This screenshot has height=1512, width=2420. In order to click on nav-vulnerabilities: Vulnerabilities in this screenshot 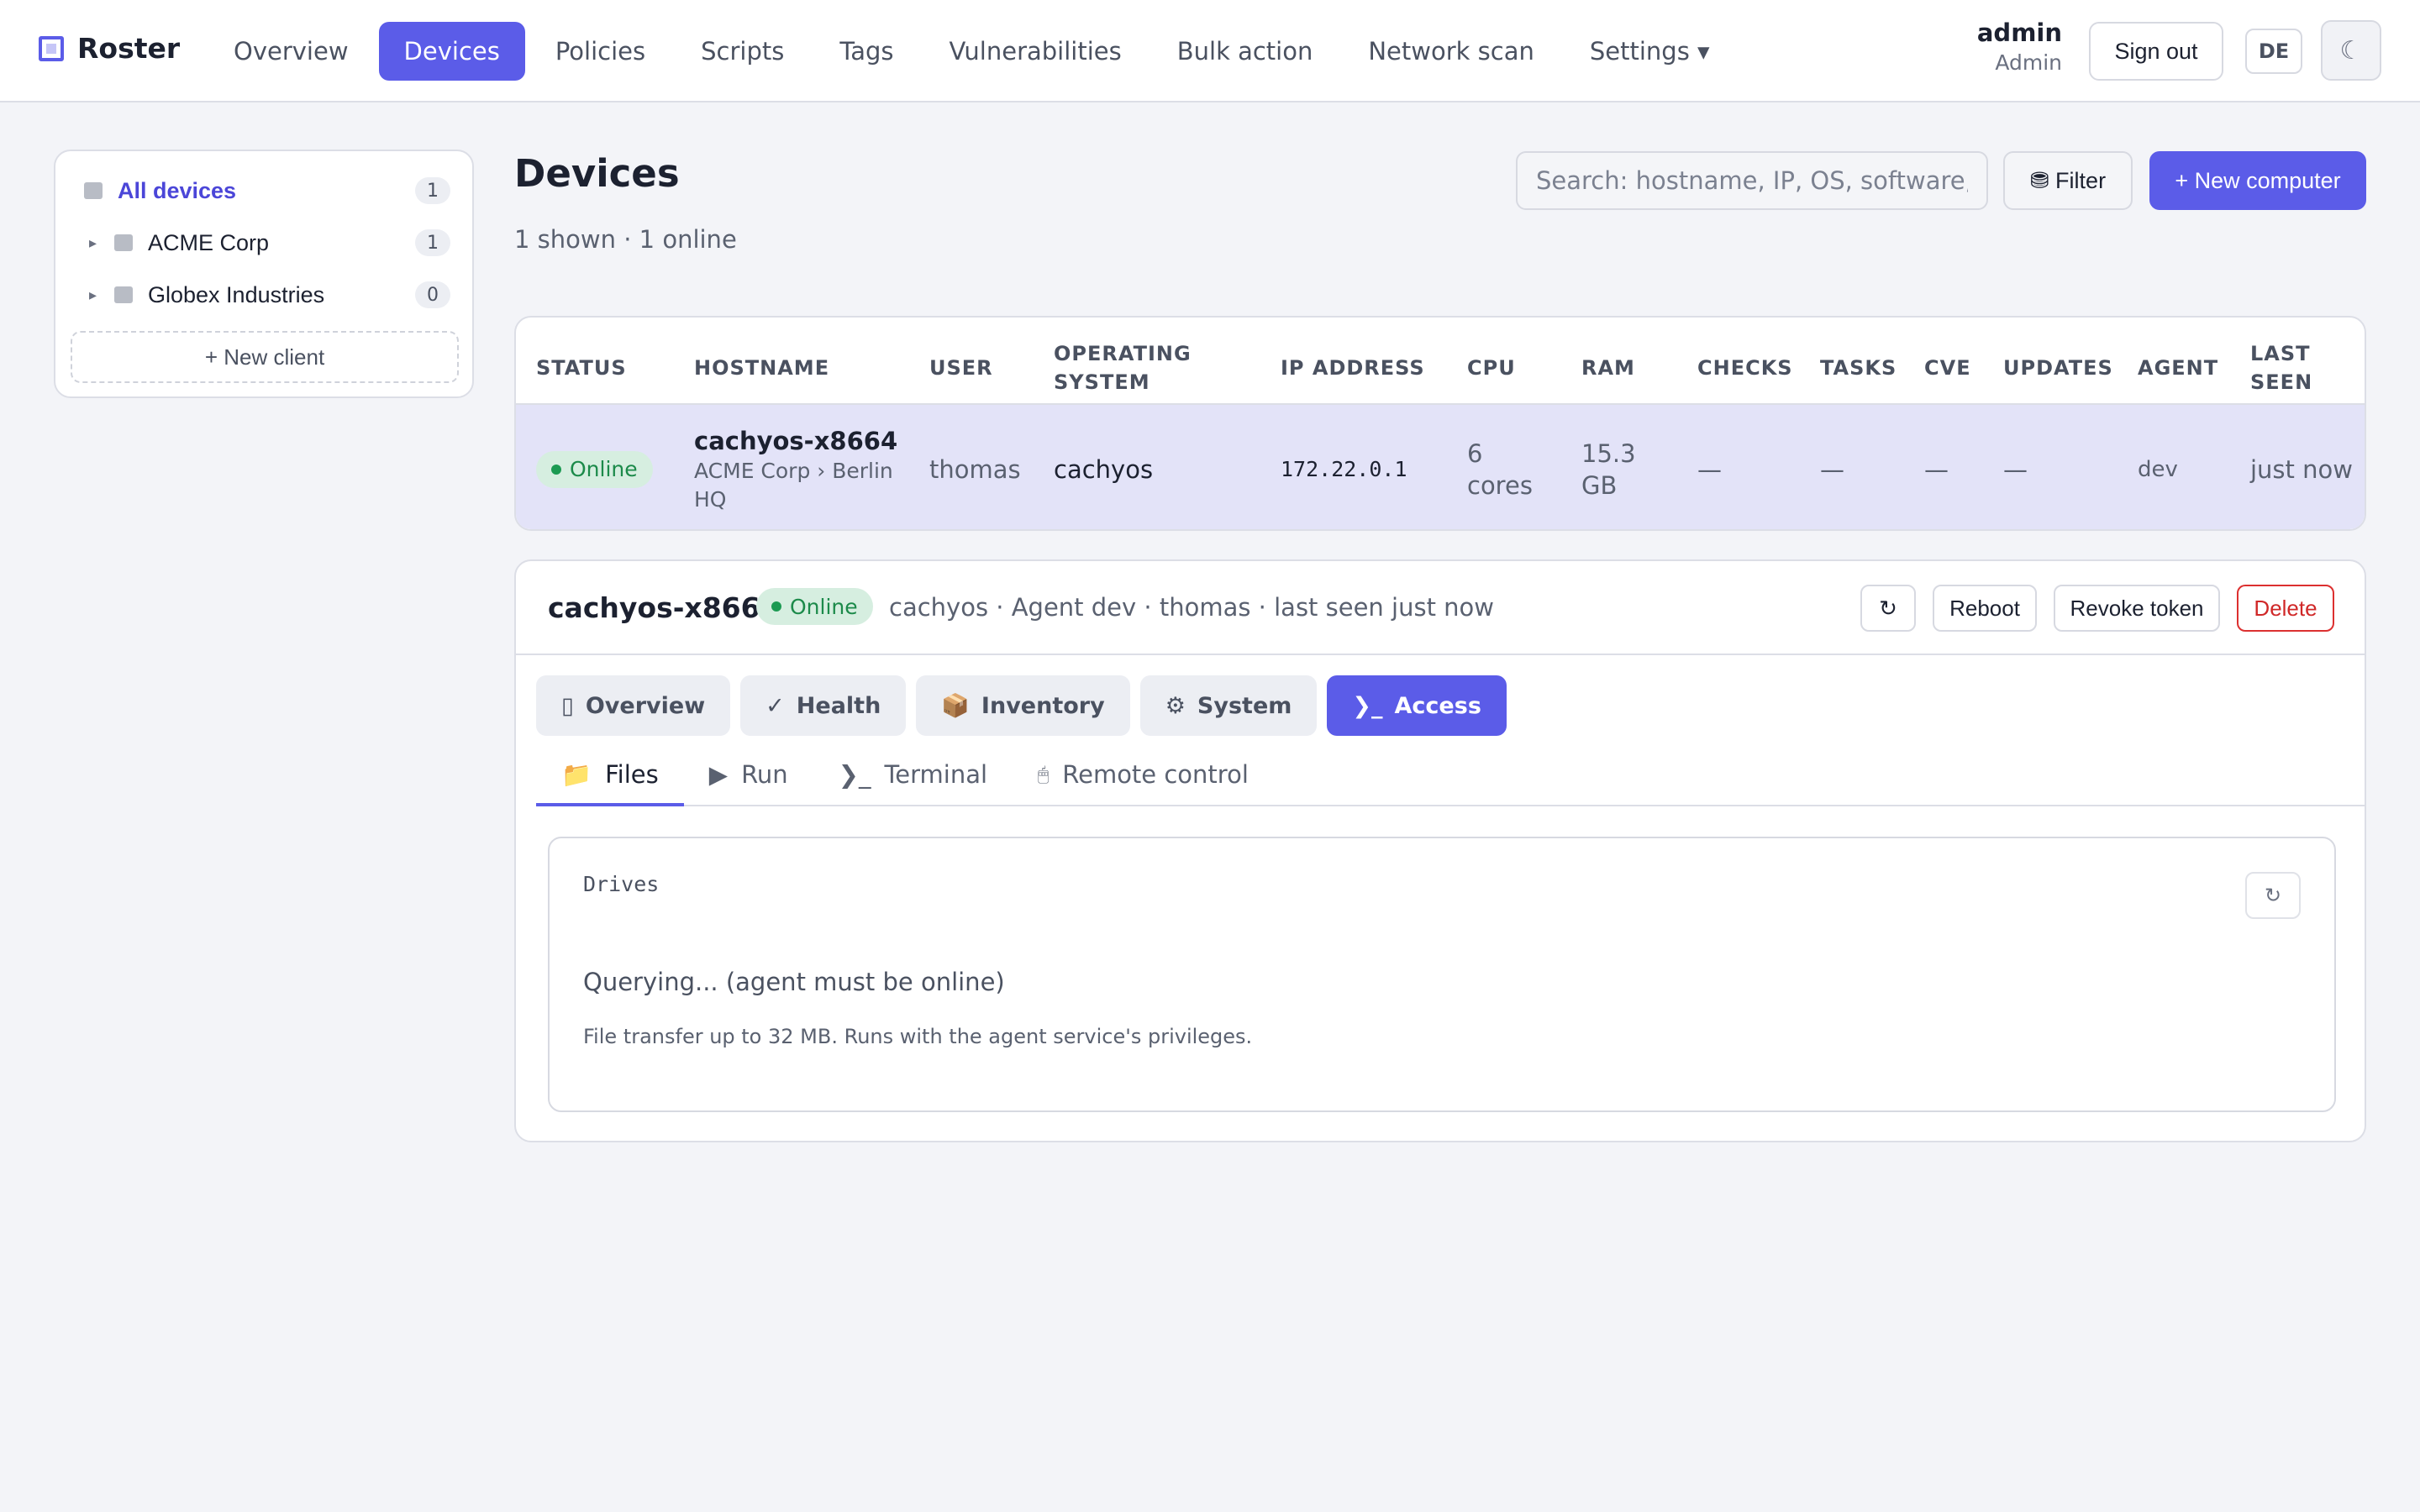, I will do `click(1035, 51)`.